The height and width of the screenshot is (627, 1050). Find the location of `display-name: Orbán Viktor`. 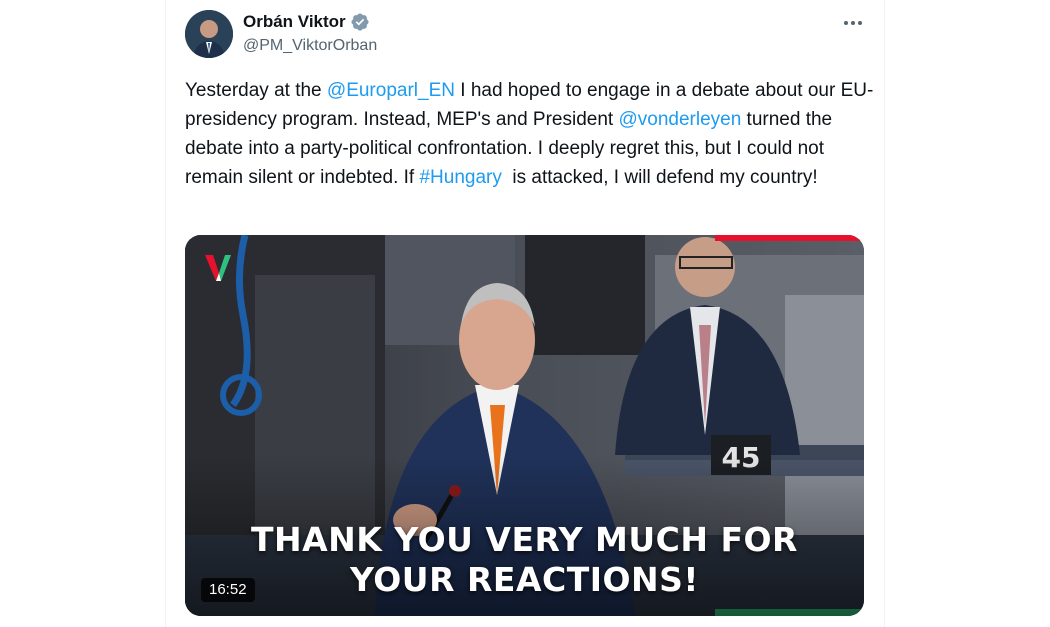

display-name: Orbán Viktor is located at coordinates (294, 22).